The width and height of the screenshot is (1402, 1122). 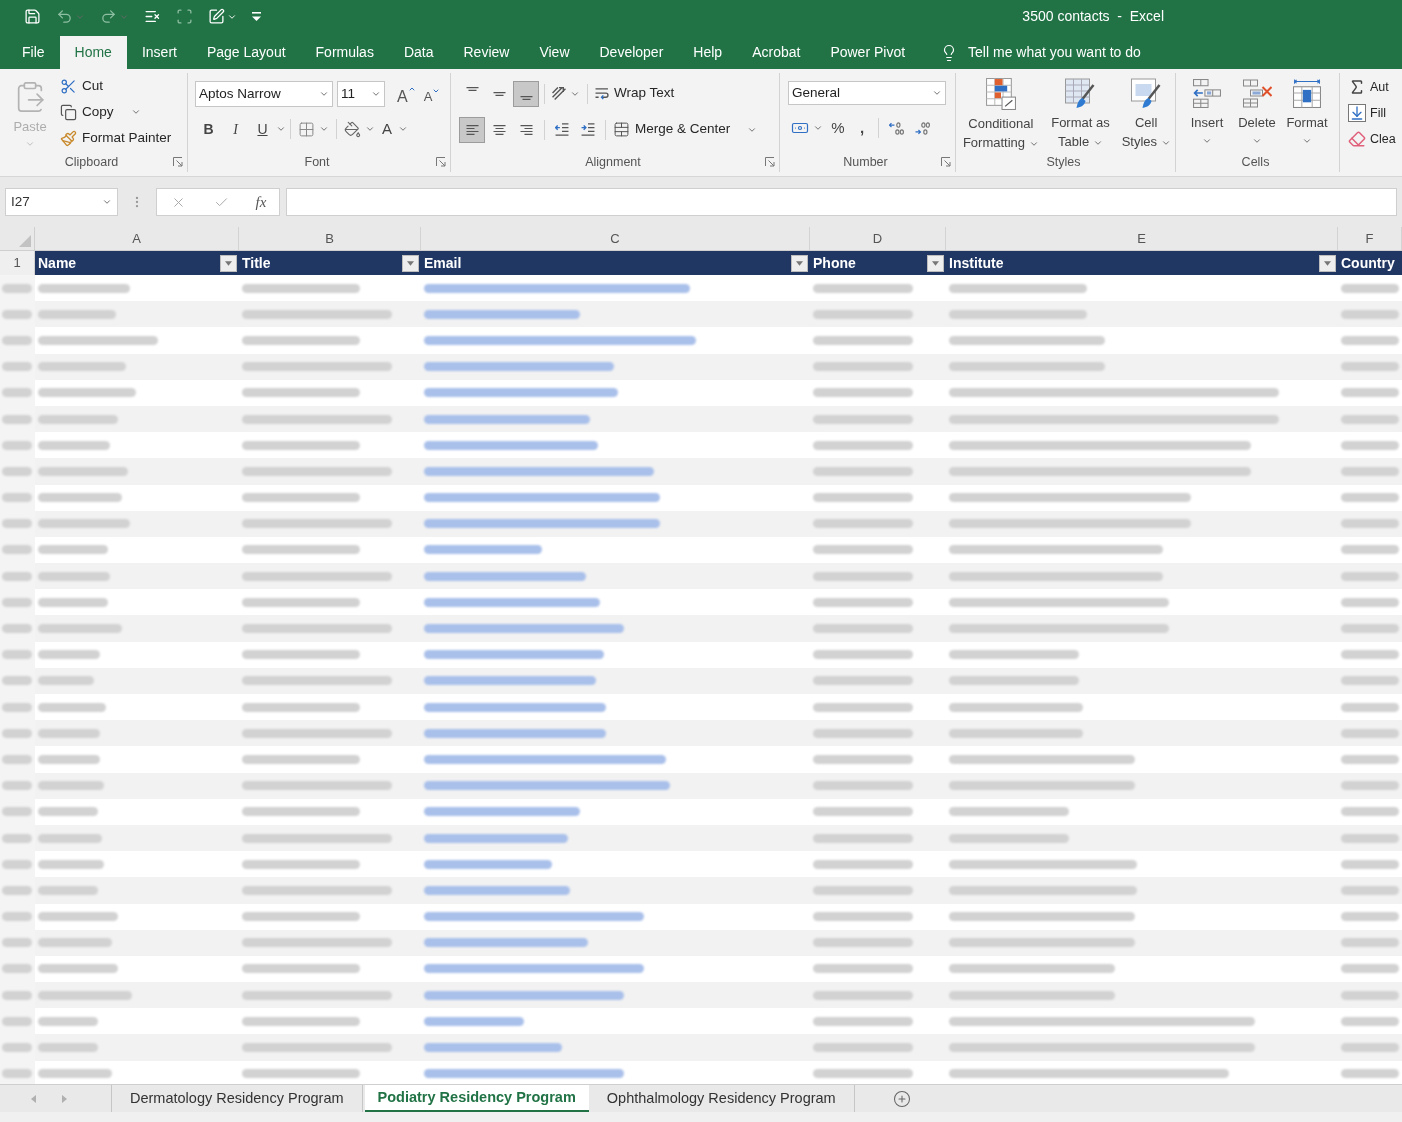 I want to click on font-size-field: 11, so click(x=361, y=94).